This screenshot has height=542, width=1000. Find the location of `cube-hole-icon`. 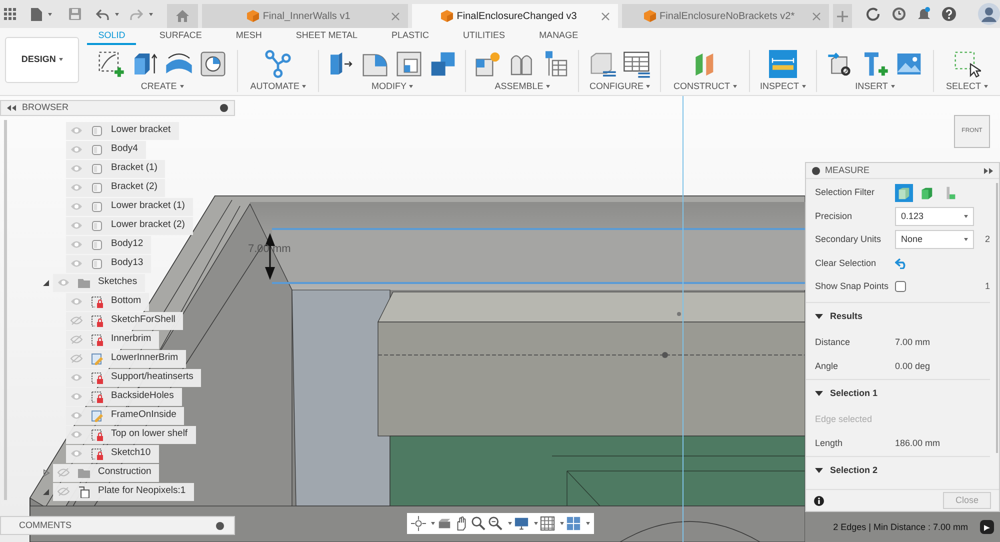

cube-hole-icon is located at coordinates (213, 64).